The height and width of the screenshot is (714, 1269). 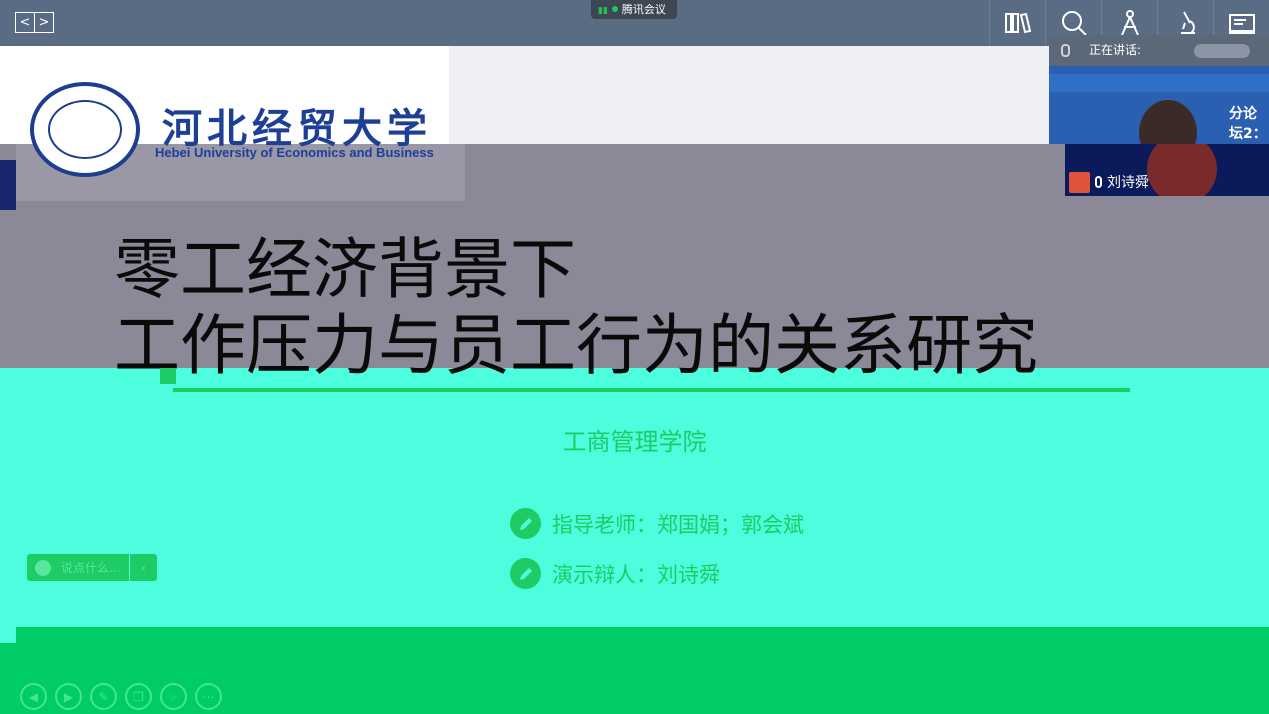 What do you see at coordinates (345, 269) in the screenshot?
I see `slide-title-line1: 零工经济背景下` at bounding box center [345, 269].